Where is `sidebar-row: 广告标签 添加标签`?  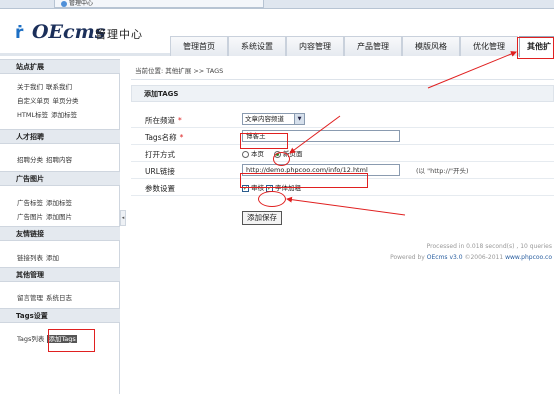 sidebar-row: 广告标签 添加标签 is located at coordinates (46, 203).